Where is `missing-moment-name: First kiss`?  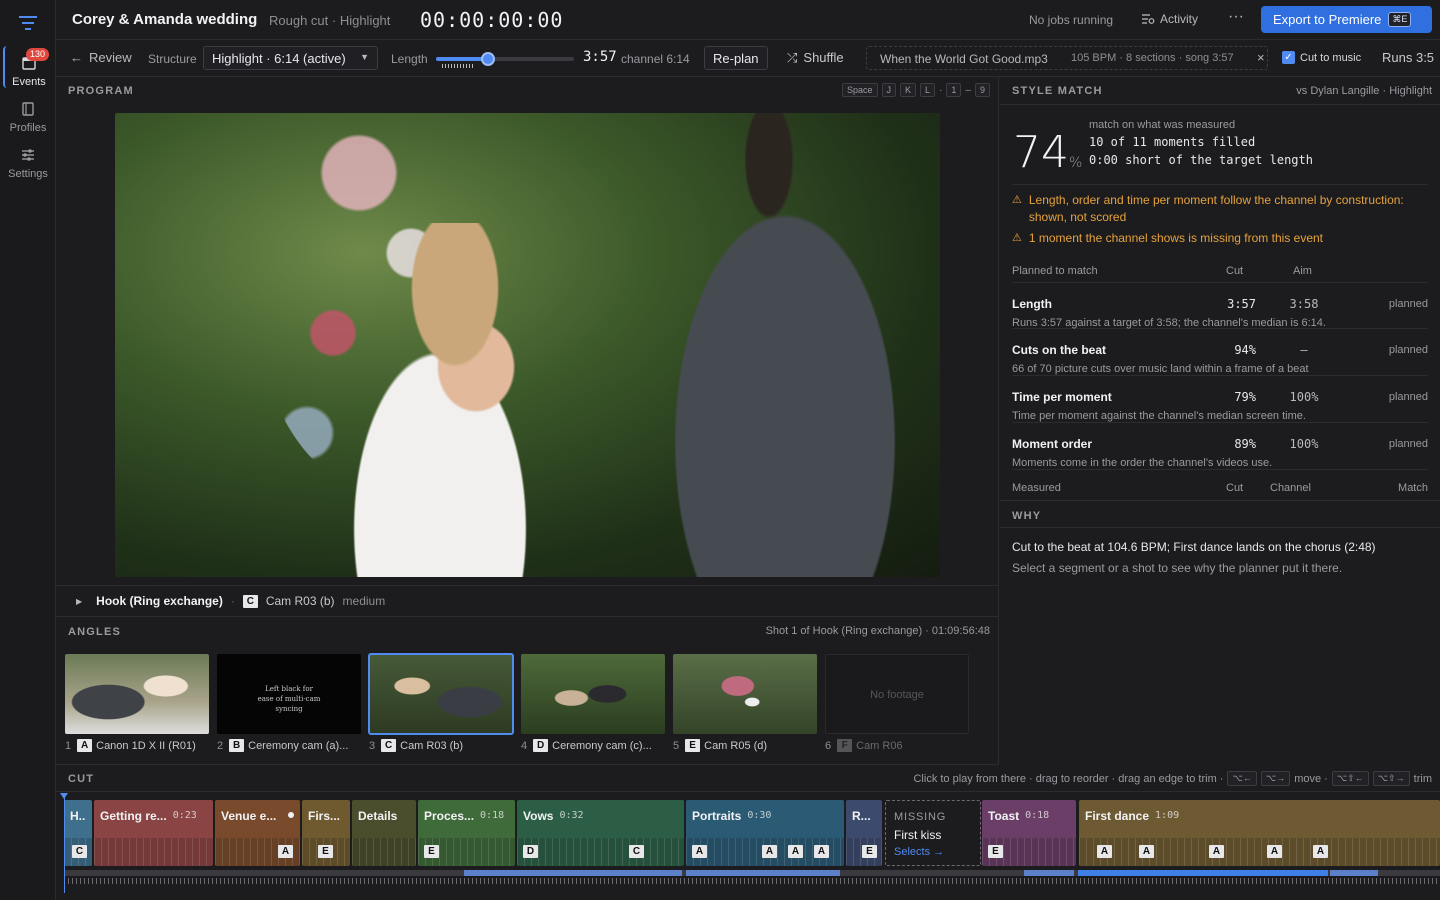 missing-moment-name: First kiss is located at coordinates (918, 835).